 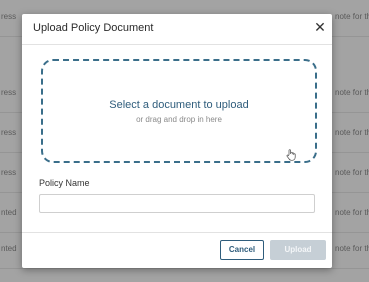 I want to click on footer-divider, so click(x=177, y=232).